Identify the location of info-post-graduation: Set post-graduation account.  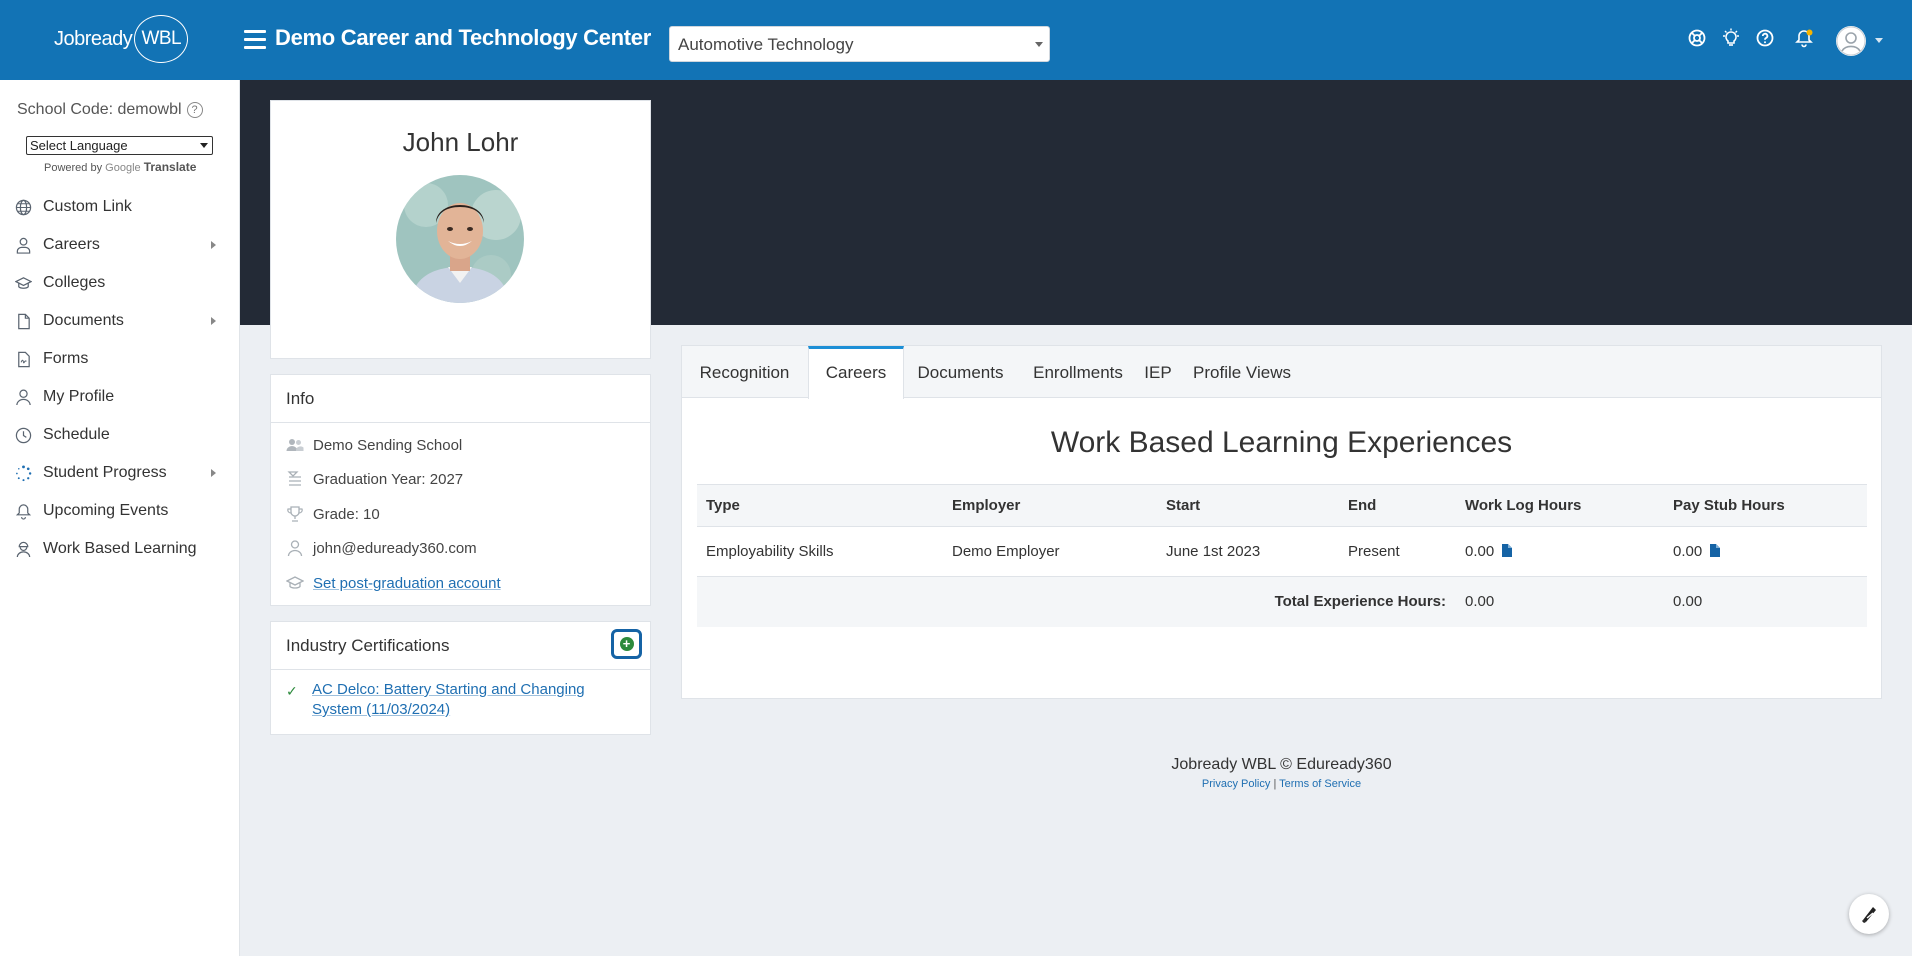
(393, 583).